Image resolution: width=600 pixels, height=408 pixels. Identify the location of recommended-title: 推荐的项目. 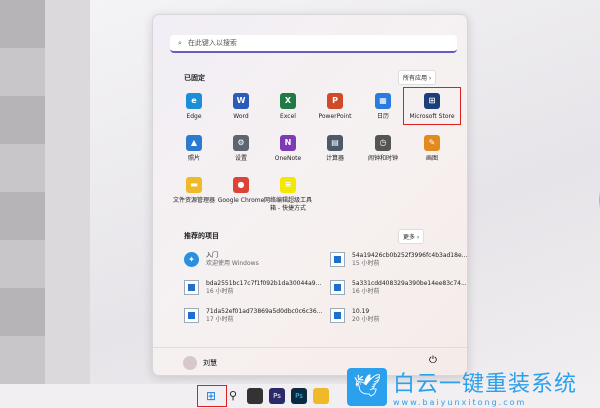
(201, 236).